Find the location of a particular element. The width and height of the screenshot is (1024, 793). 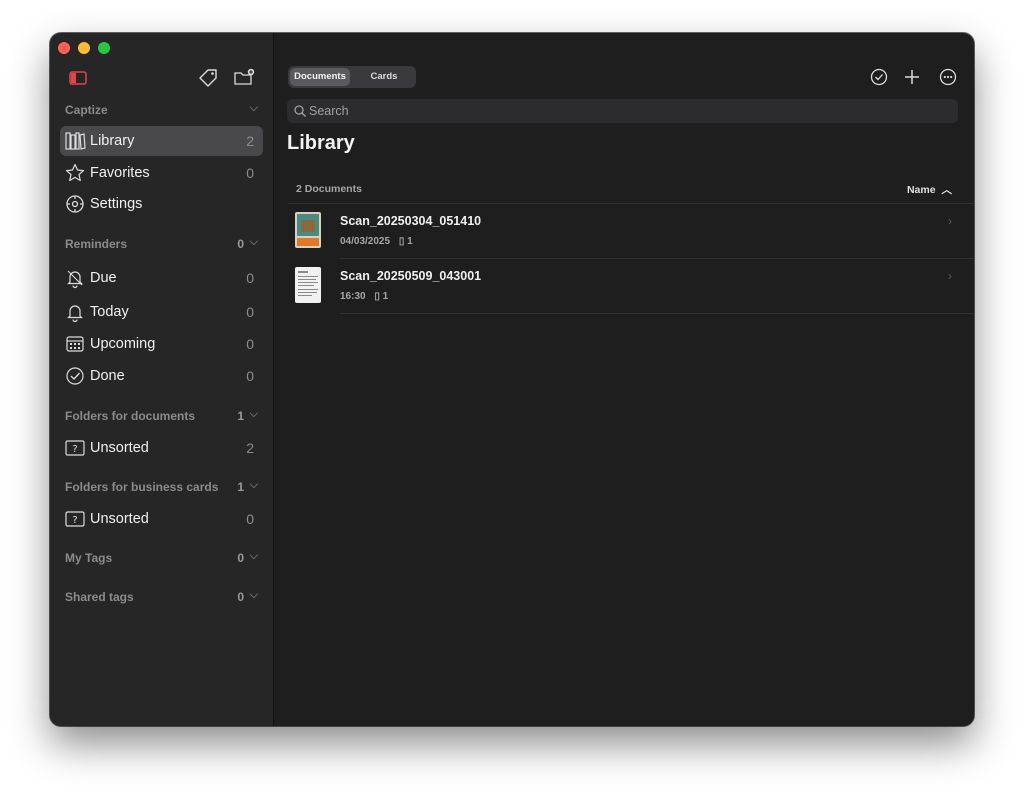

list-item: Scan_20250509_043001 16:30 ▯ 1 › is located at coordinates (631, 286).